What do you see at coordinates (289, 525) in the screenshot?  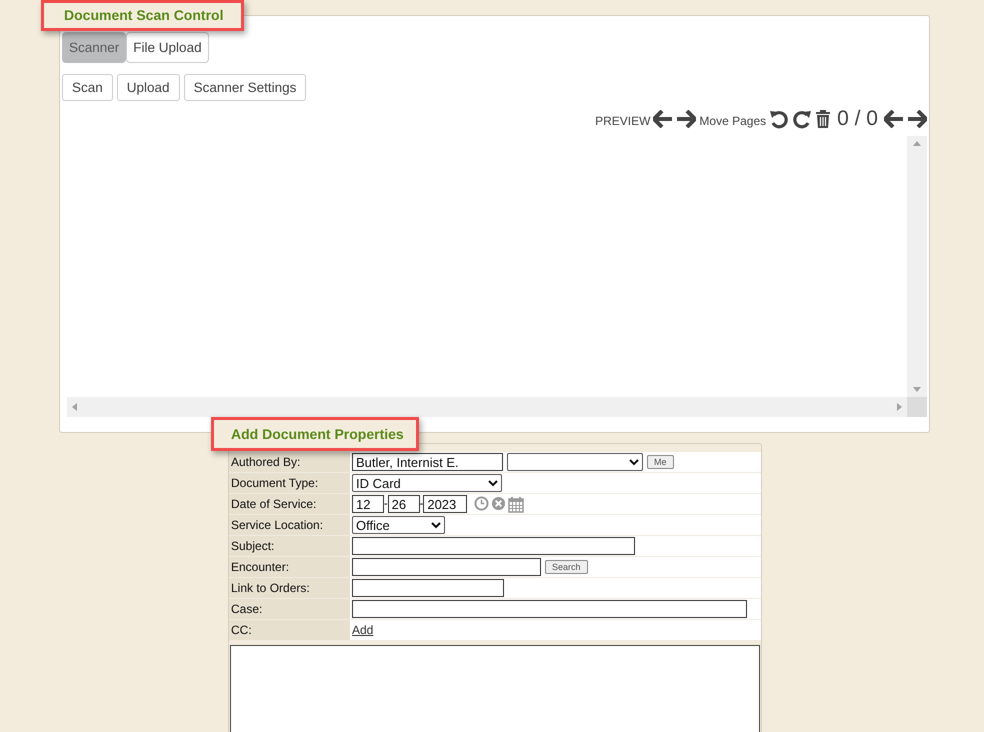 I see `field-label: Service Location:` at bounding box center [289, 525].